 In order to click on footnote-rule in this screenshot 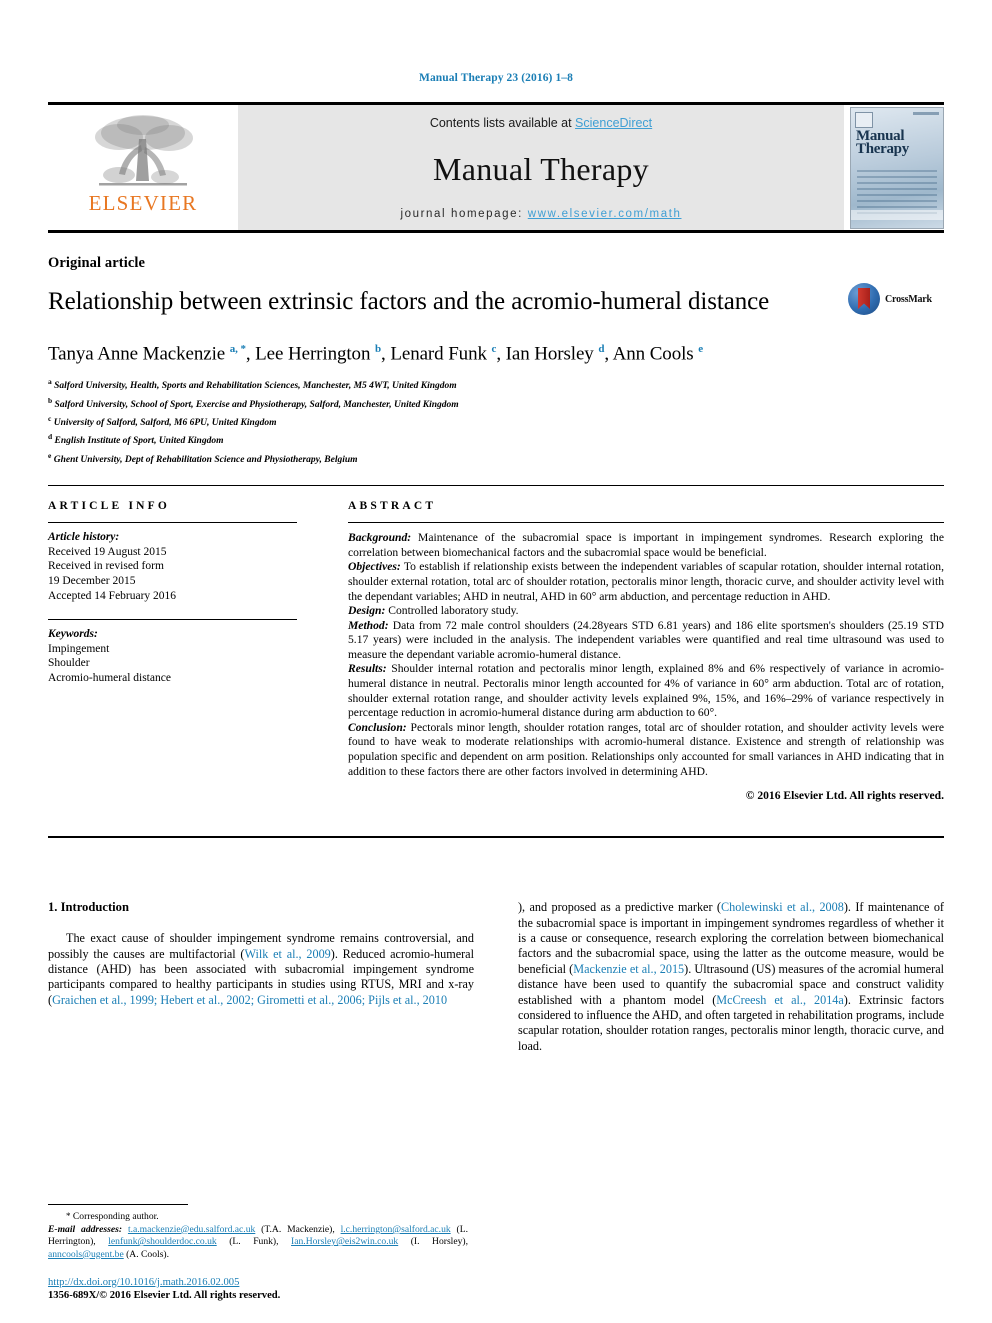, I will do `click(118, 1205)`.